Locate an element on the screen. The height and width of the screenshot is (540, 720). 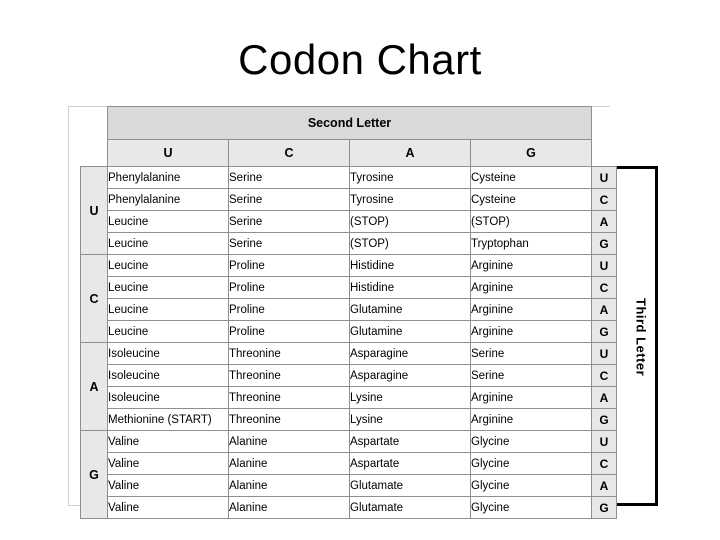
first-letter-u: U is located at coordinates (94, 210).